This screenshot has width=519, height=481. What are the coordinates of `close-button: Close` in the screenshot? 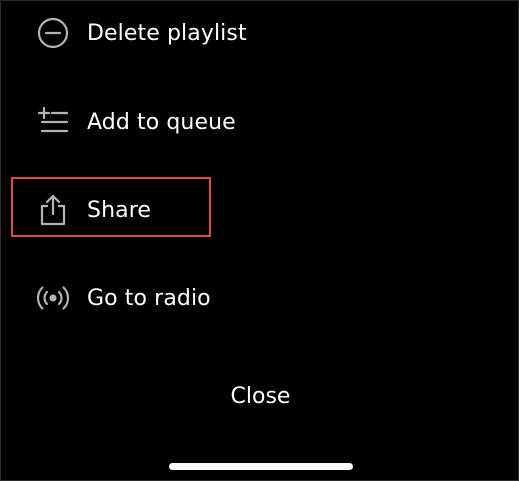 It's located at (260, 397).